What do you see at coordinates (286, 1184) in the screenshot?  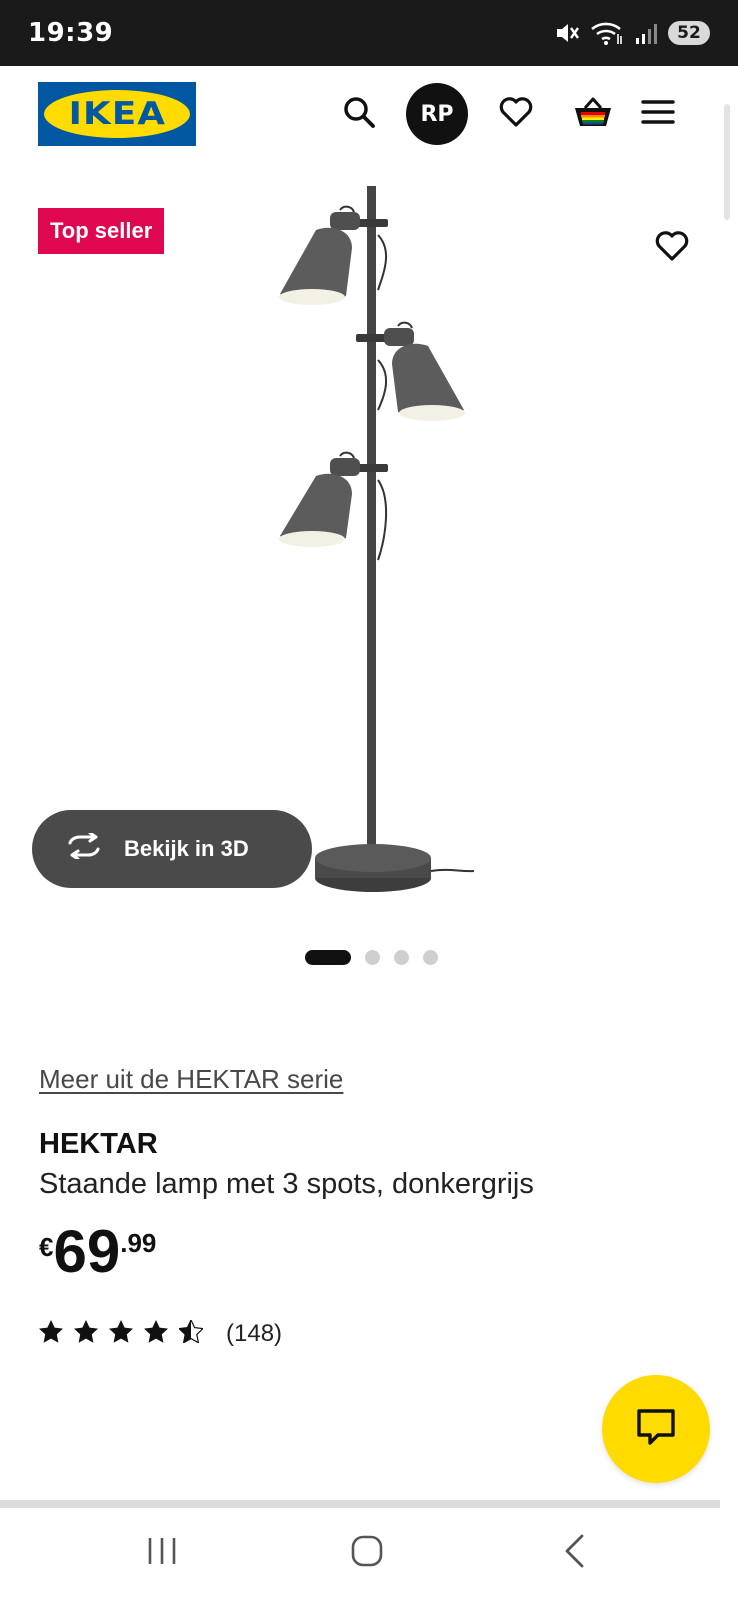 I see `product-description: Staande lamp met 3 spots, donkergrijs` at bounding box center [286, 1184].